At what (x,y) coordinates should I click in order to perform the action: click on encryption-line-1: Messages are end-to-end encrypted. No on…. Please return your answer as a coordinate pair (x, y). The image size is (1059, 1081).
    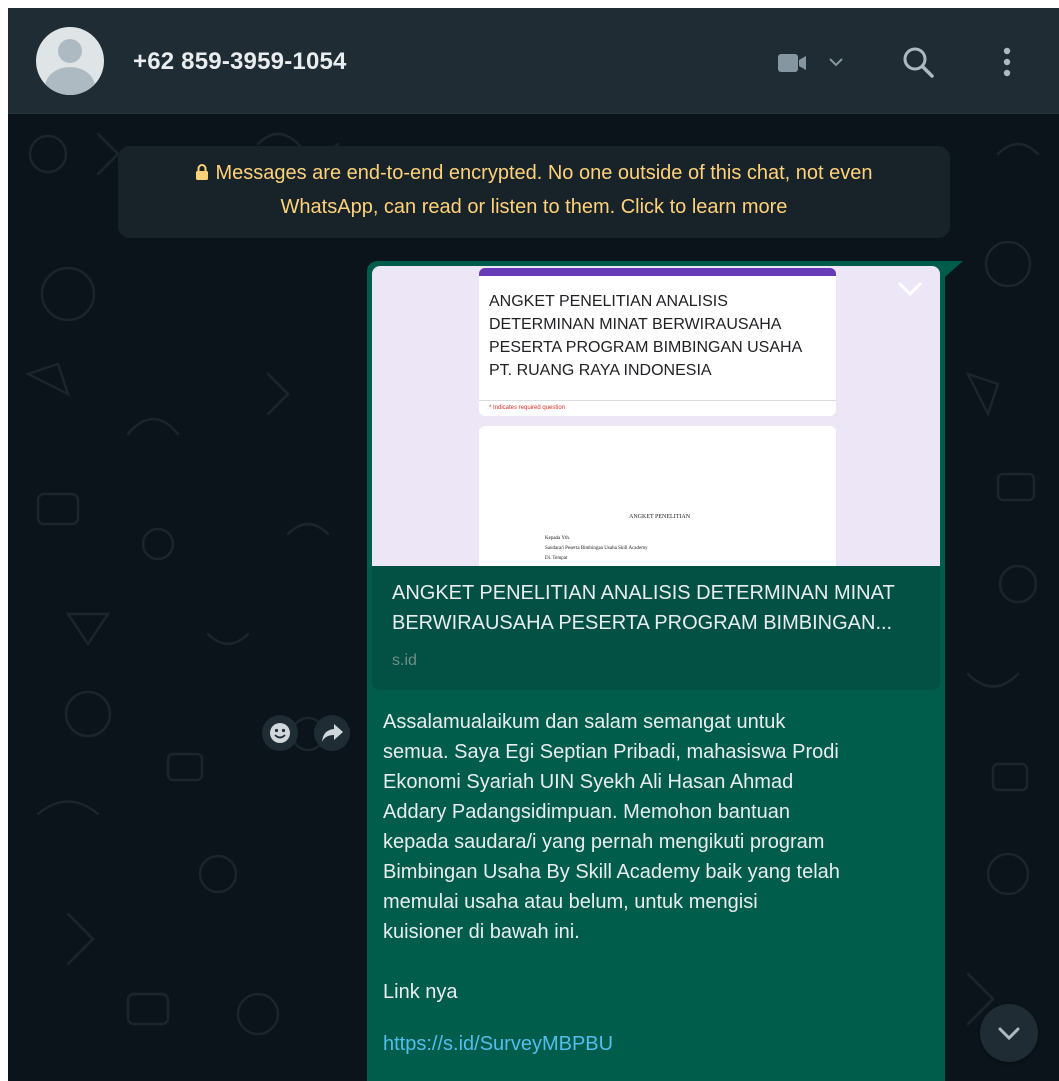
    Looking at the image, I should click on (544, 173).